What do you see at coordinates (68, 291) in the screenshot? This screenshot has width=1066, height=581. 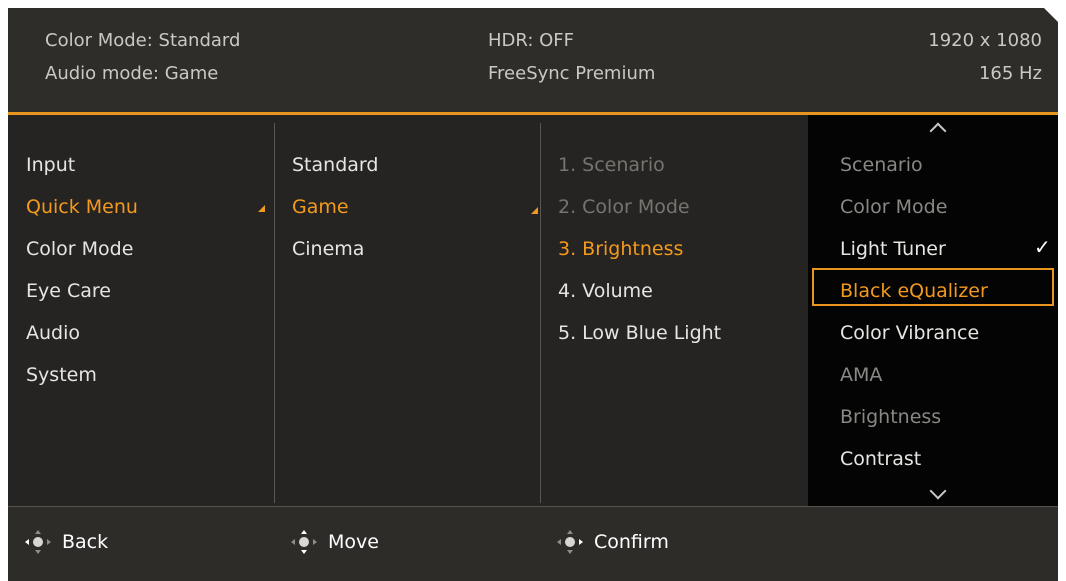 I see `menu-item-eye-care: Eye Care` at bounding box center [68, 291].